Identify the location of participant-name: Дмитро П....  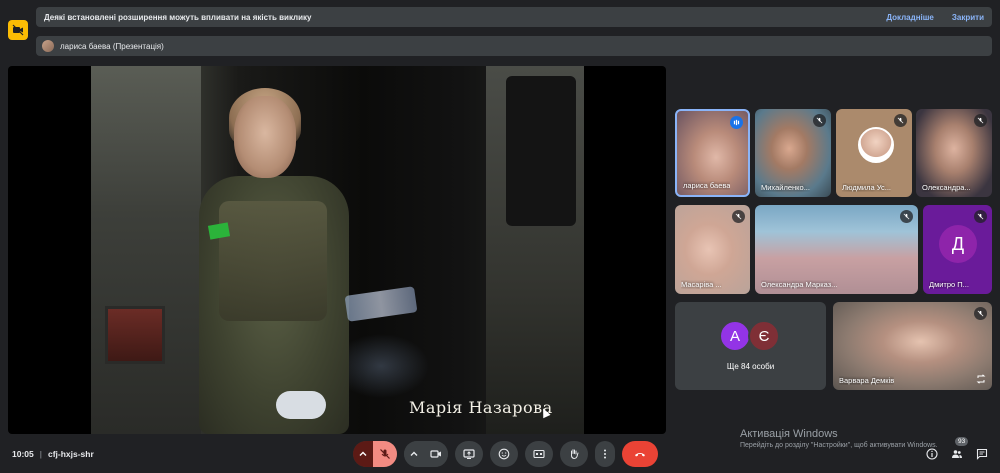
(949, 284).